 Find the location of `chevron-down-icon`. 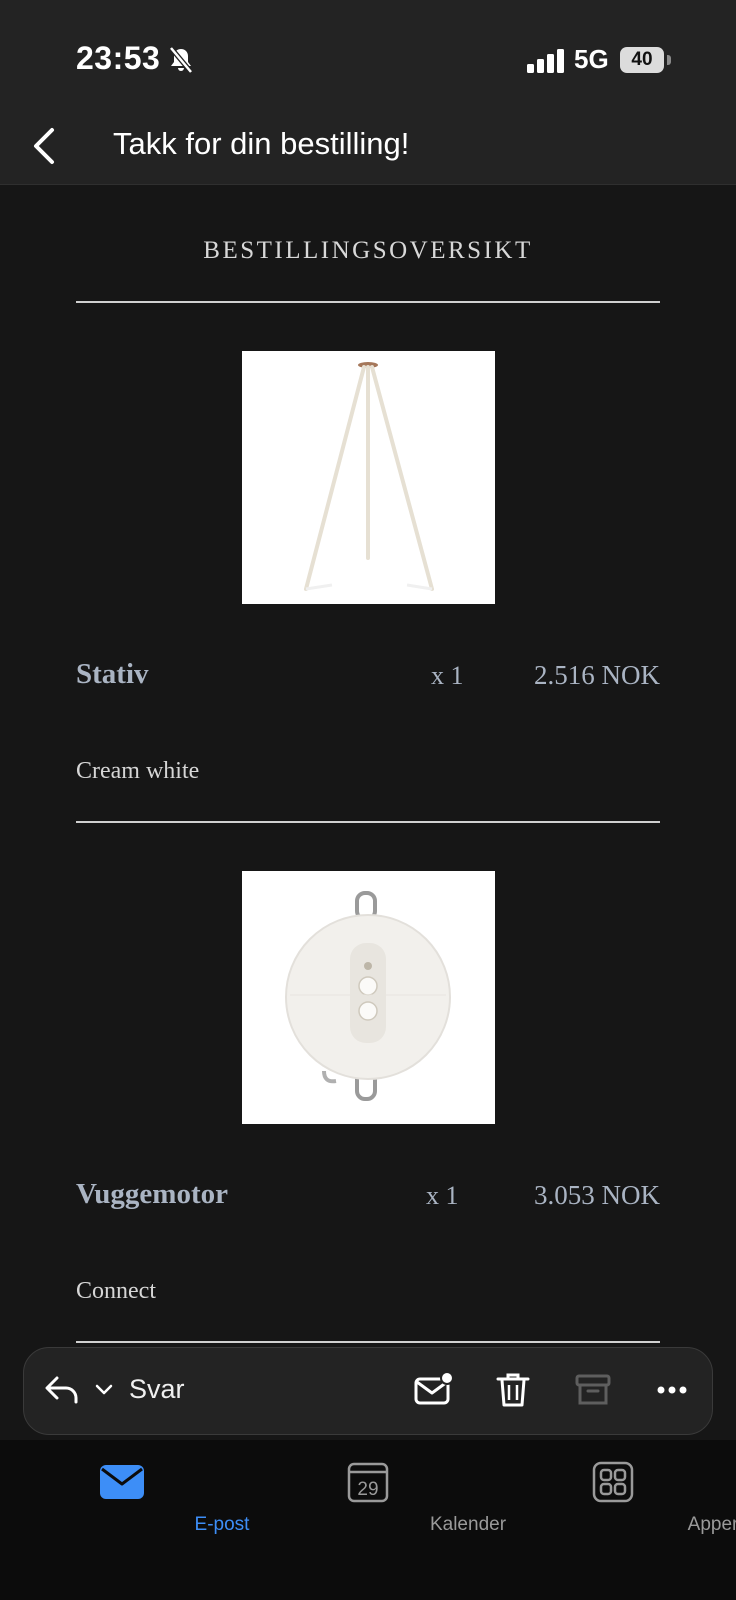

chevron-down-icon is located at coordinates (104, 1390).